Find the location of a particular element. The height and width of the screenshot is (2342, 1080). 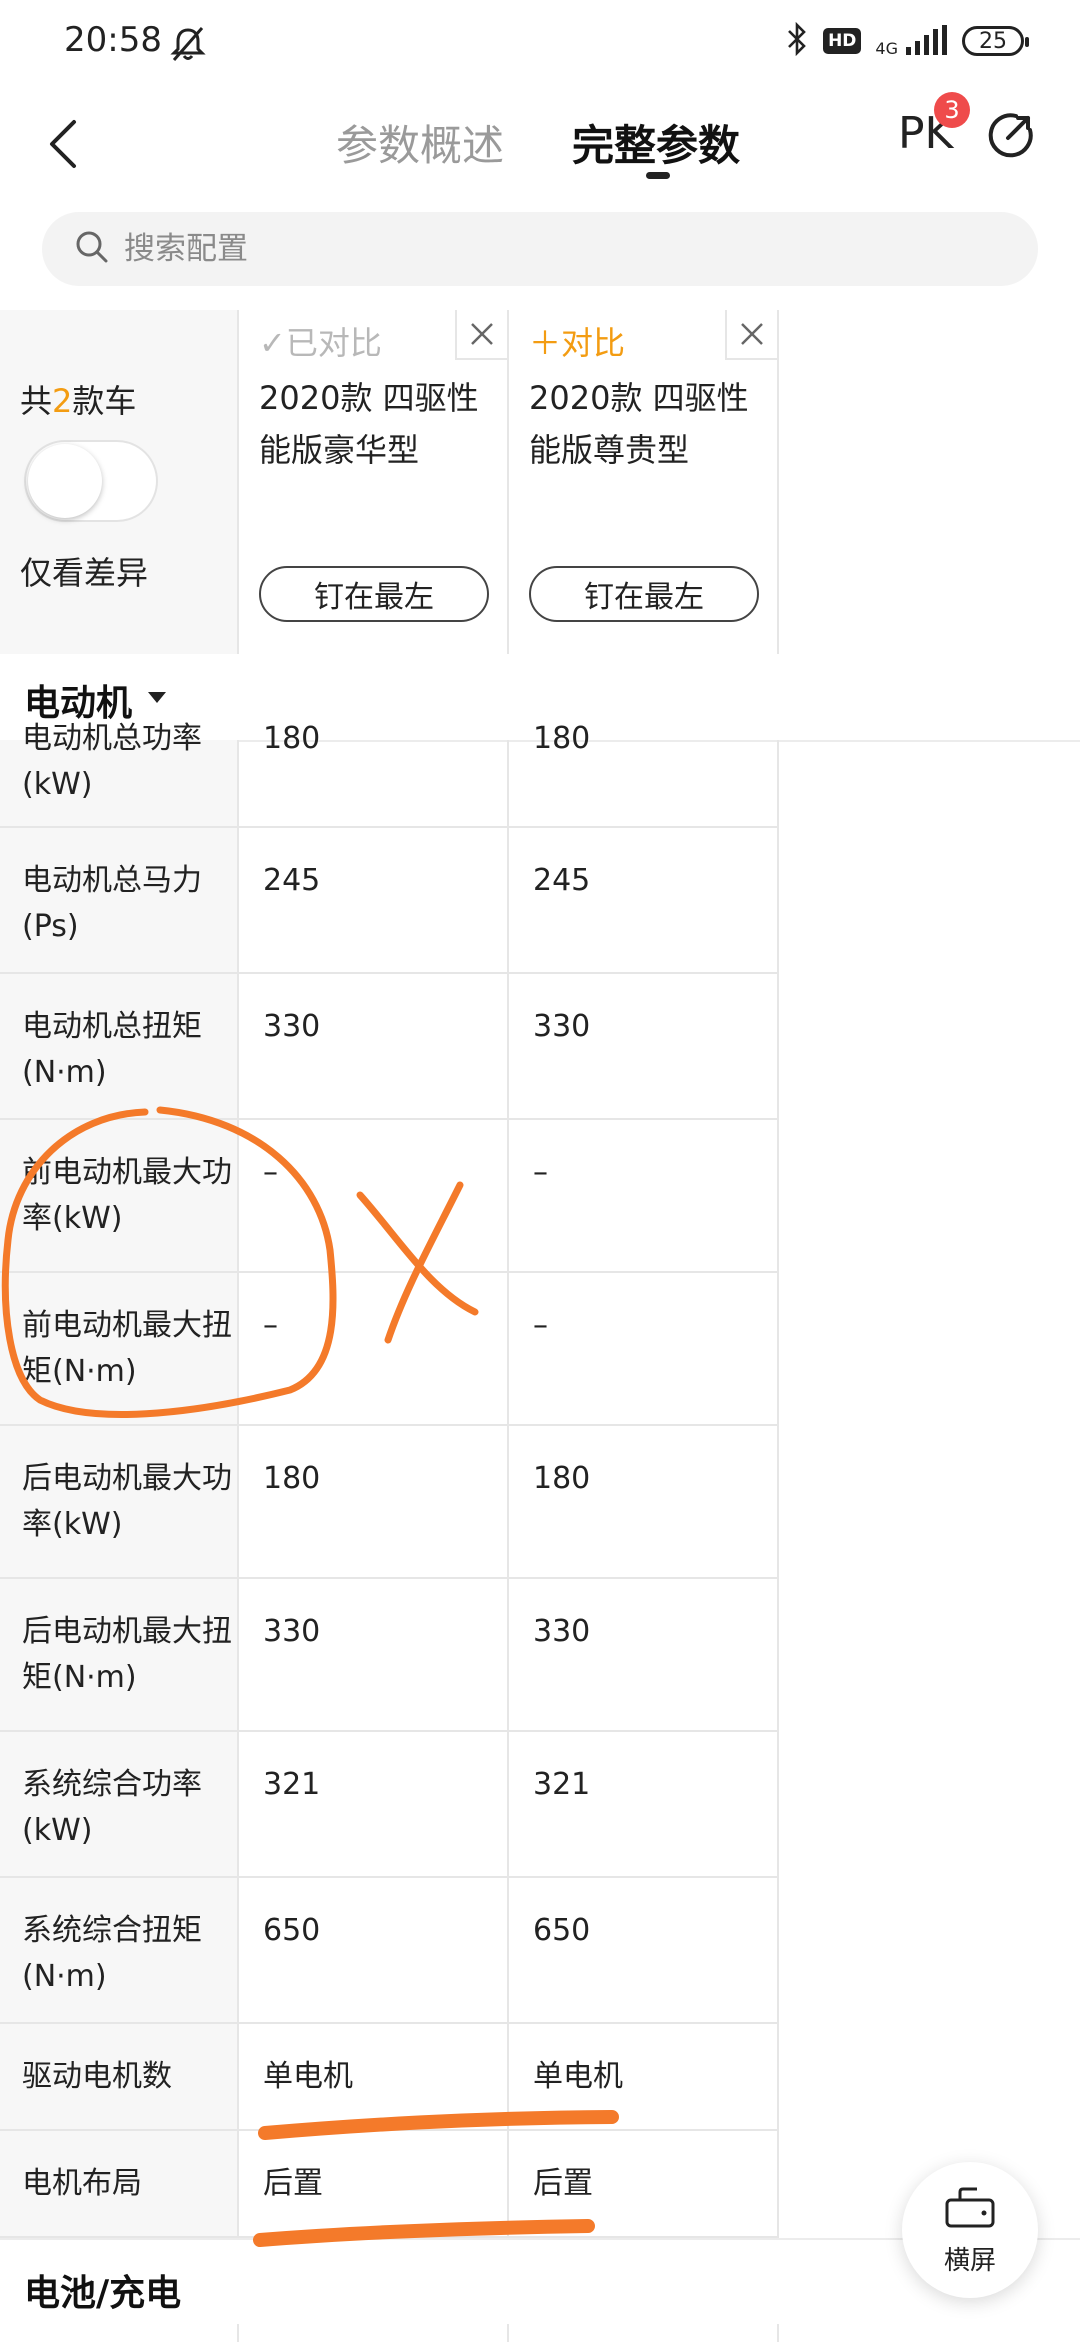

row-label: 驱动电机数 is located at coordinates (97, 2076).